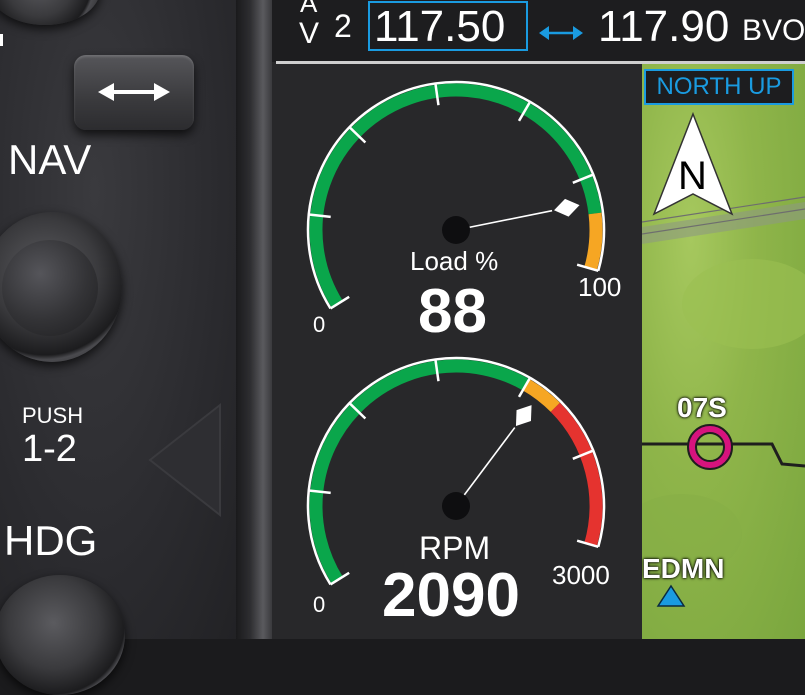 This screenshot has height=695, width=805. I want to click on map-orientation-button: NORTH UP, so click(719, 87).